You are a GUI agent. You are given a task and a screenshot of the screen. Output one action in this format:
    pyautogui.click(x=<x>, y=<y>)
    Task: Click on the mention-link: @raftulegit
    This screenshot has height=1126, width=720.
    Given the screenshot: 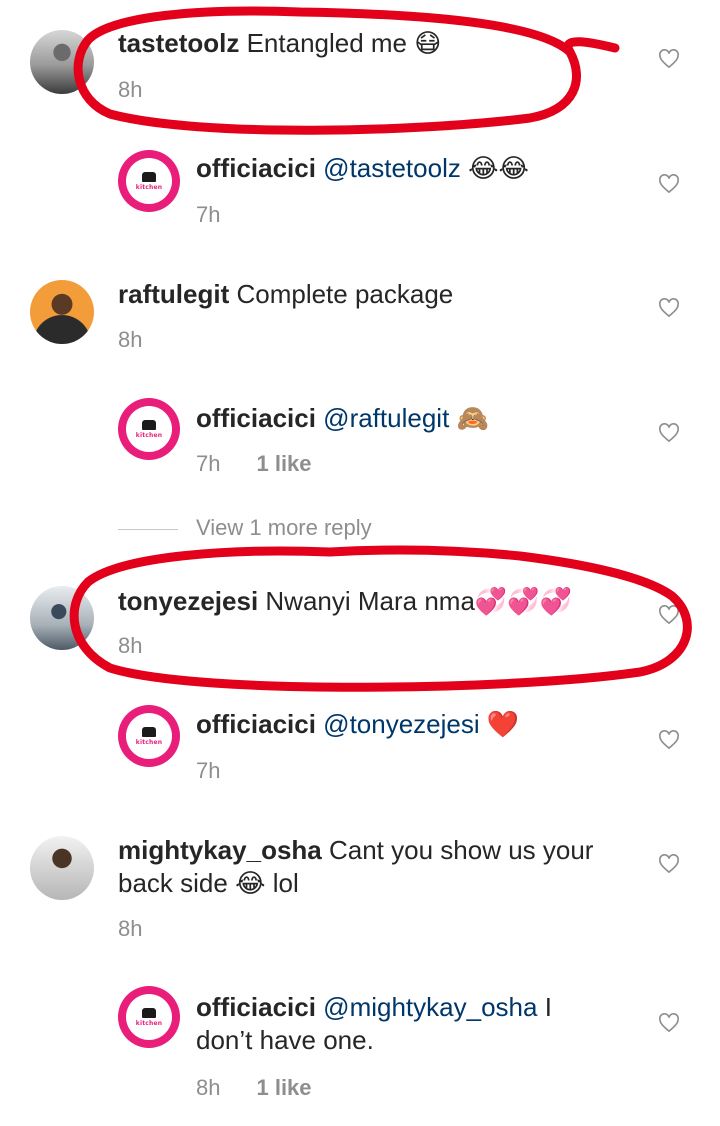 What is the action you would take?
    pyautogui.click(x=386, y=418)
    